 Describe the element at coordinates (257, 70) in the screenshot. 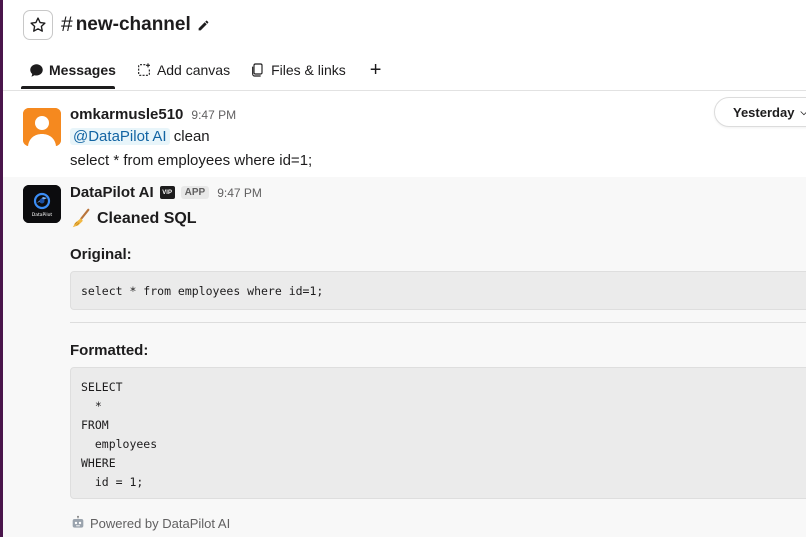

I see `files-icon` at that location.